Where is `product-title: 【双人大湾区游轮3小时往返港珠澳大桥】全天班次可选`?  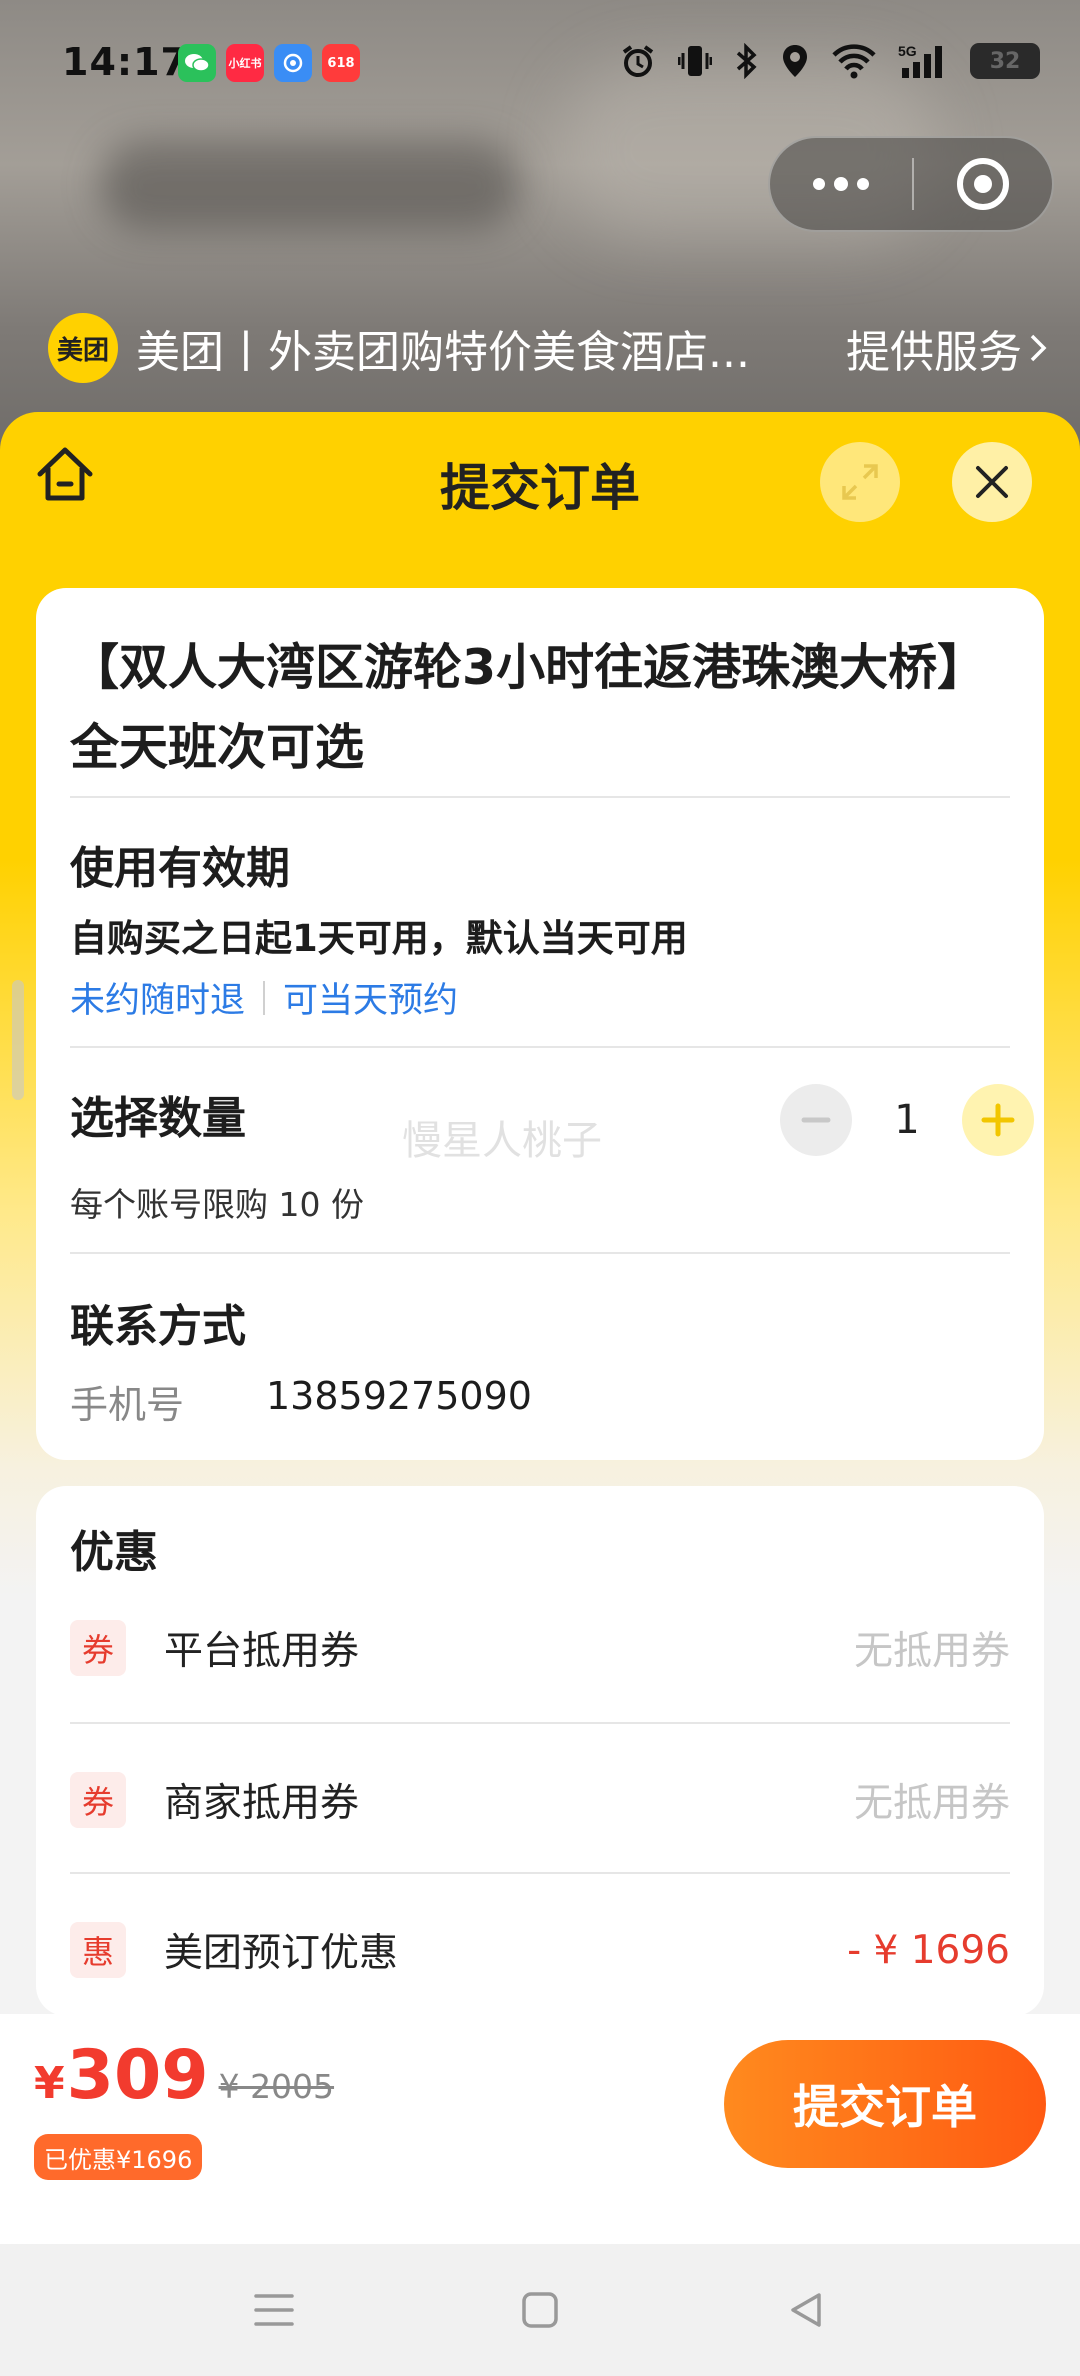
product-title: 【双人大湾区游轮3小时往返港珠澳大桥】全天班次可选 is located at coordinates (528, 707).